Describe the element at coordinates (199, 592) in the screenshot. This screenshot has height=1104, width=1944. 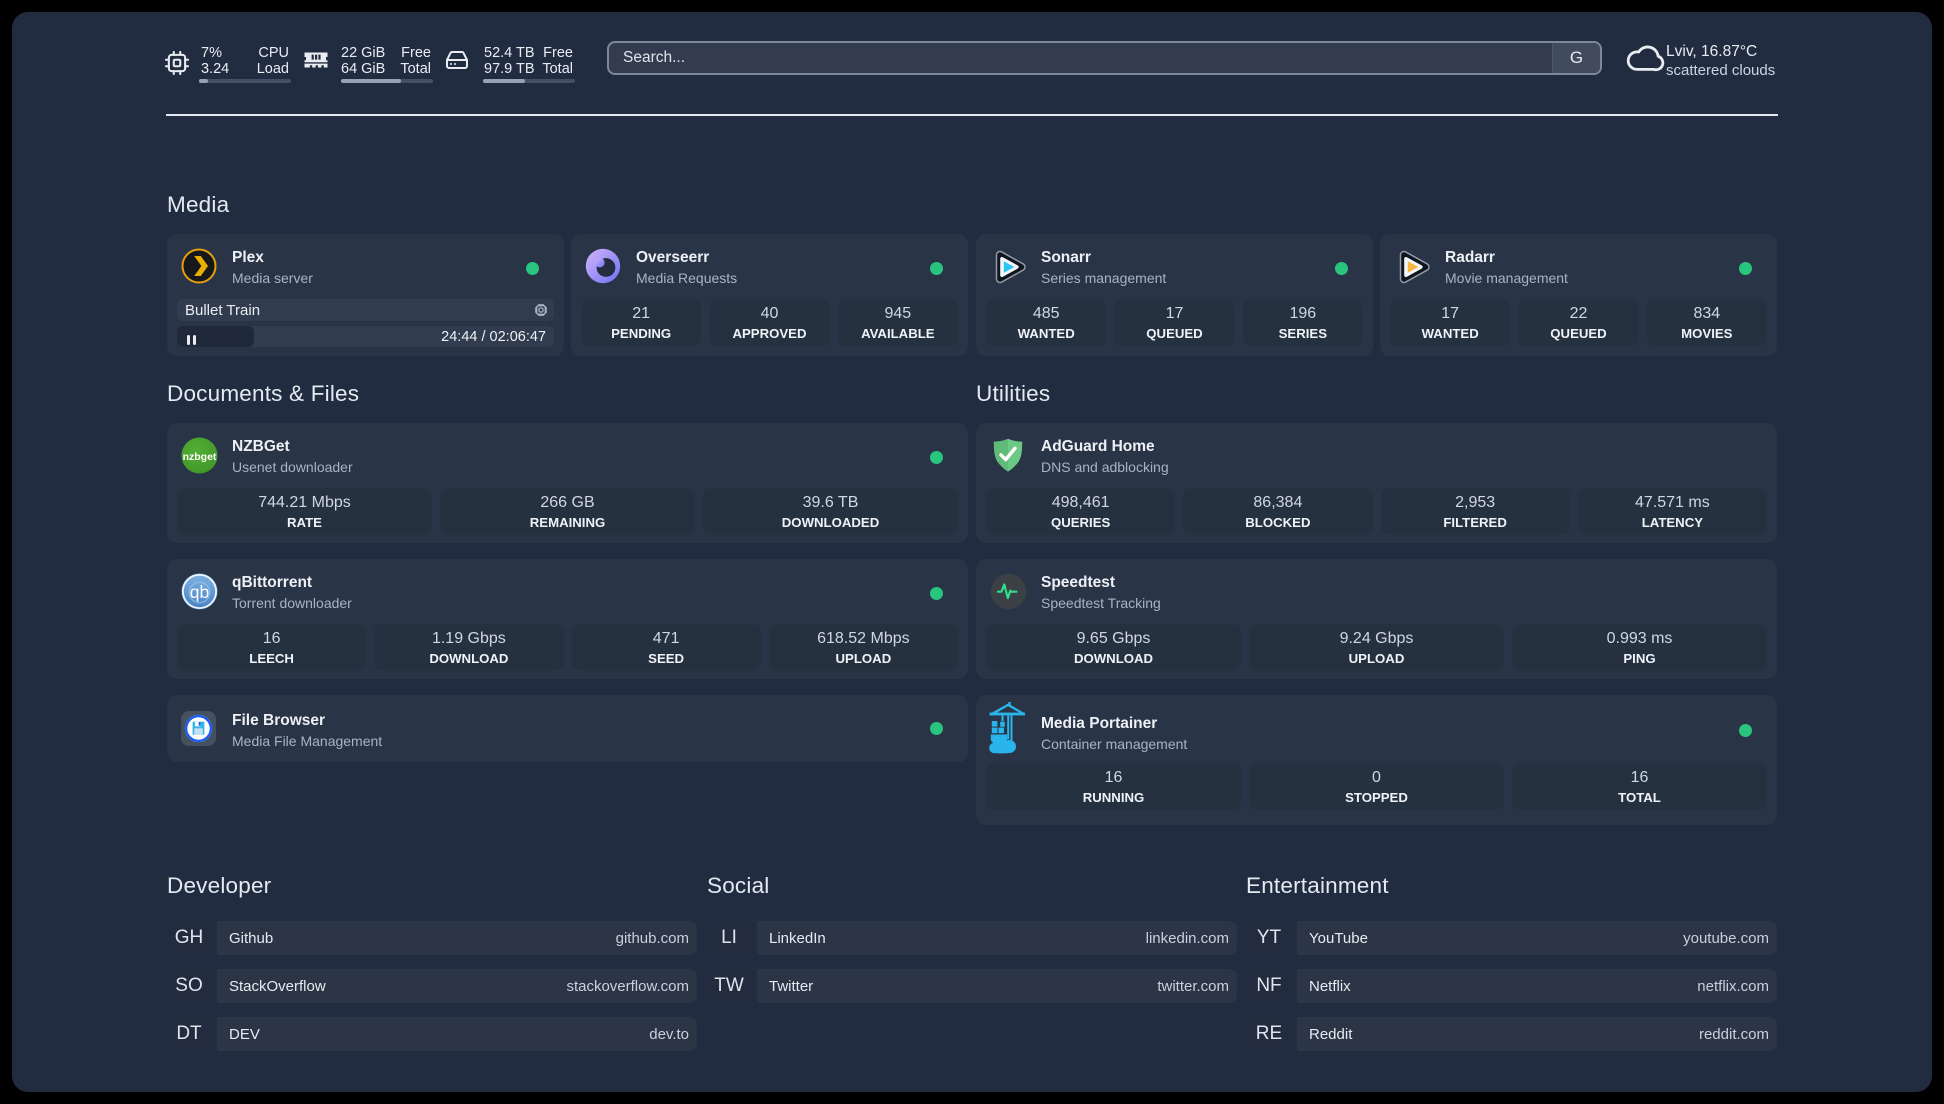
I see `svg-text: qb` at that location.